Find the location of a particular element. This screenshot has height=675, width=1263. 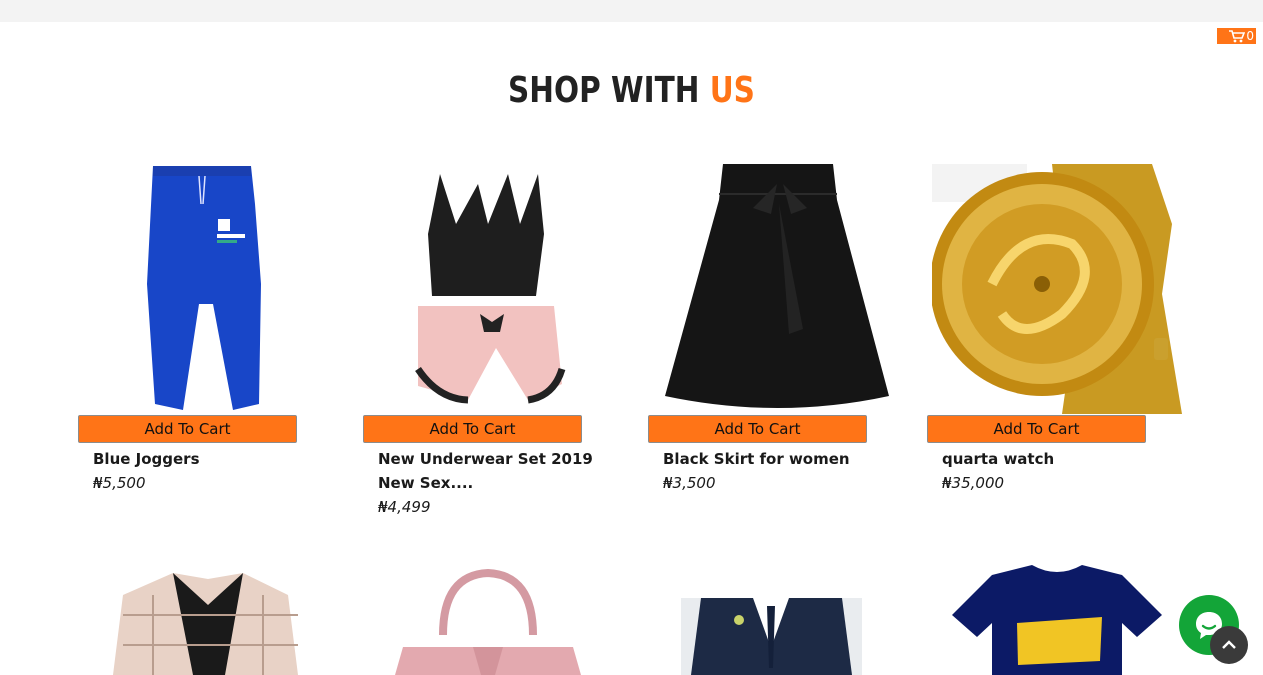

product-title: Blue Joggers ₦5,500 is located at coordinates (213, 471).